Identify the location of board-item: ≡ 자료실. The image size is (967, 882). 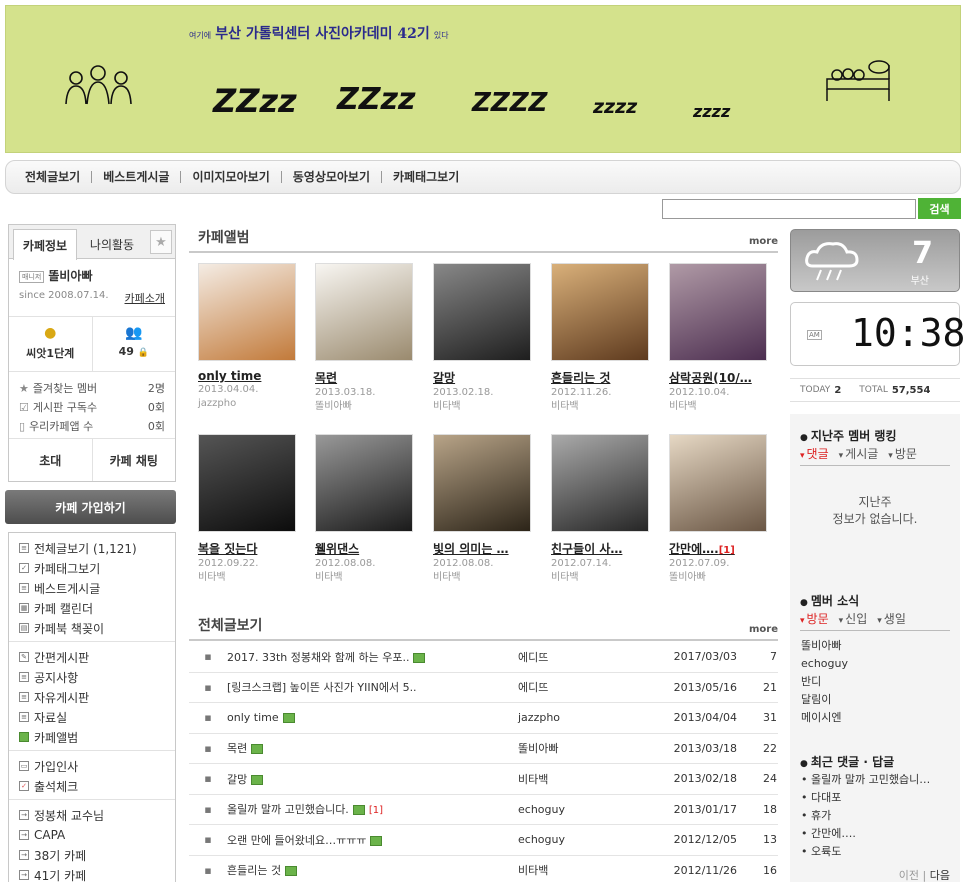
(92, 717).